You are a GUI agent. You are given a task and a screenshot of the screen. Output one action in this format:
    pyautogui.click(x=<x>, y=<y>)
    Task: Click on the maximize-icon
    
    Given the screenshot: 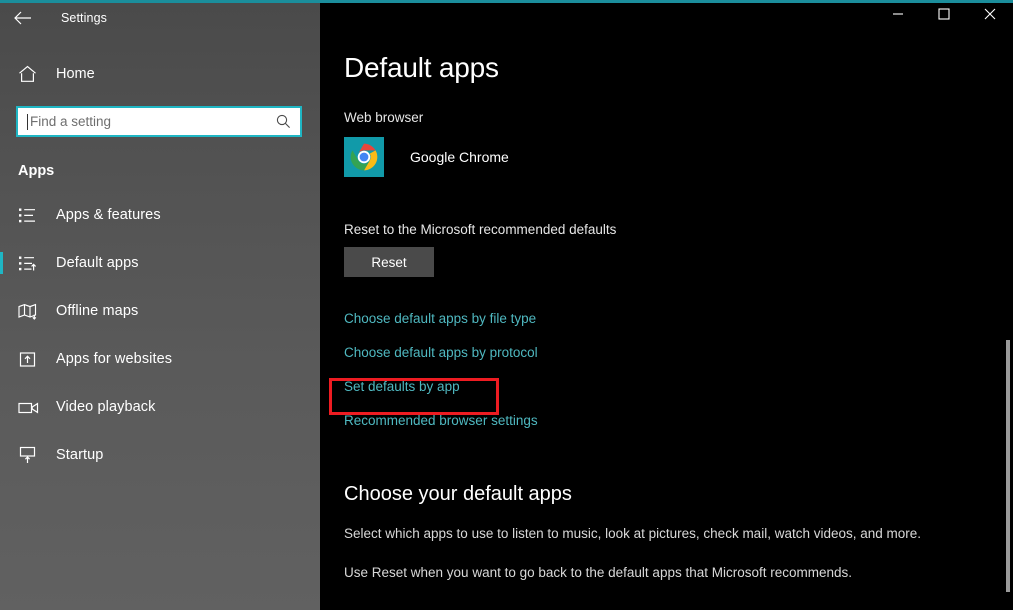 What is the action you would take?
    pyautogui.click(x=944, y=16)
    